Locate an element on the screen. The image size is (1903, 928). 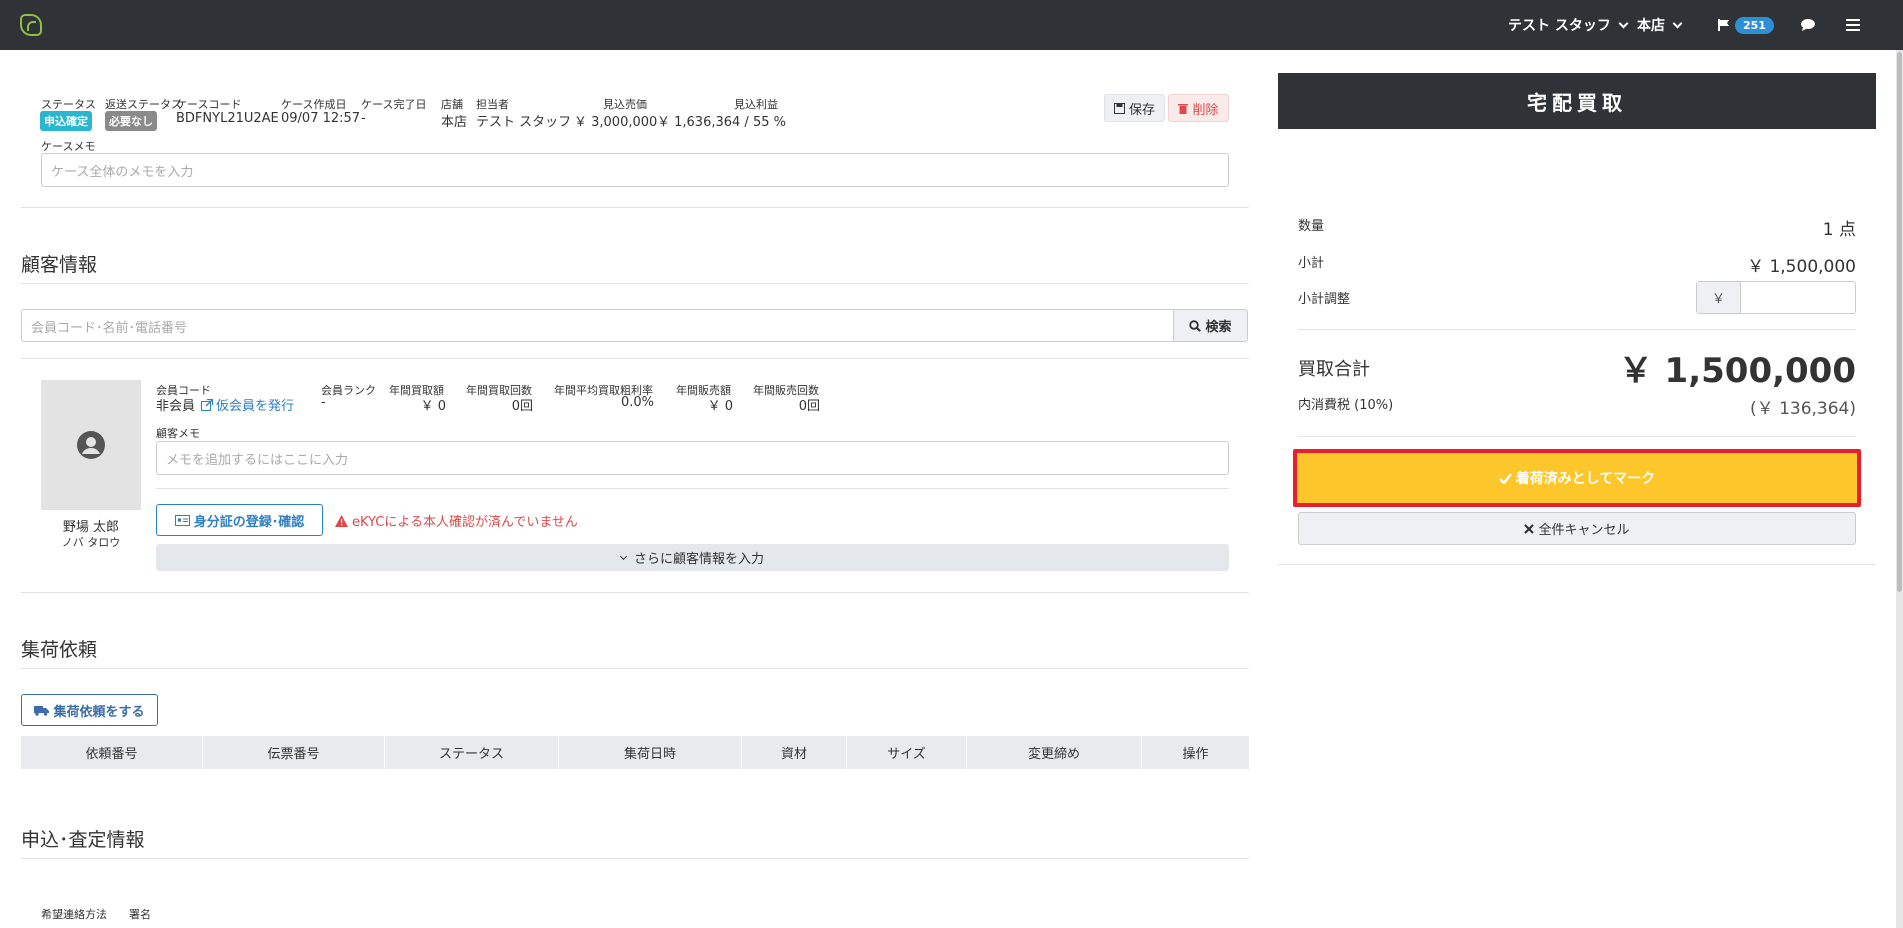
staff-menu: テスト スタッフ is located at coordinates (1568, 25).